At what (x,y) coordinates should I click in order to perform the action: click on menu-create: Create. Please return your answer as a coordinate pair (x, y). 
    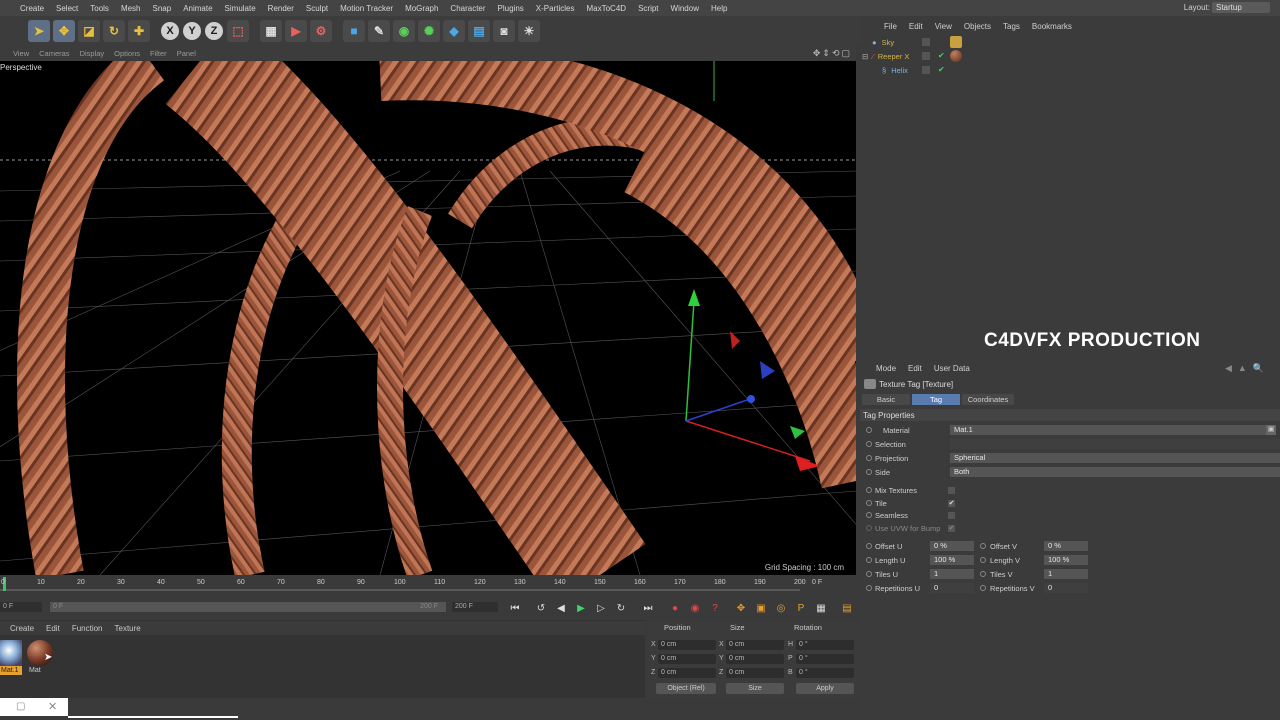
    Looking at the image, I should click on (32, 8).